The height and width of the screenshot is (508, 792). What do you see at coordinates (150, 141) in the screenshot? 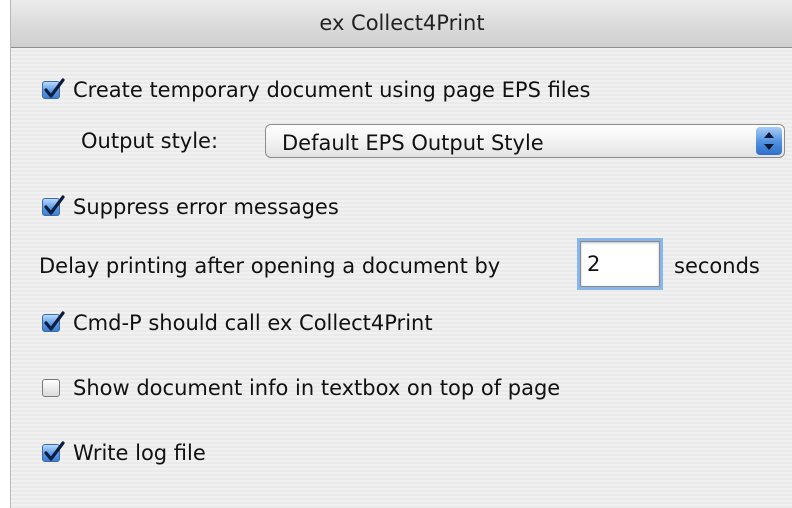
I see `output-style-label: Output style:` at bounding box center [150, 141].